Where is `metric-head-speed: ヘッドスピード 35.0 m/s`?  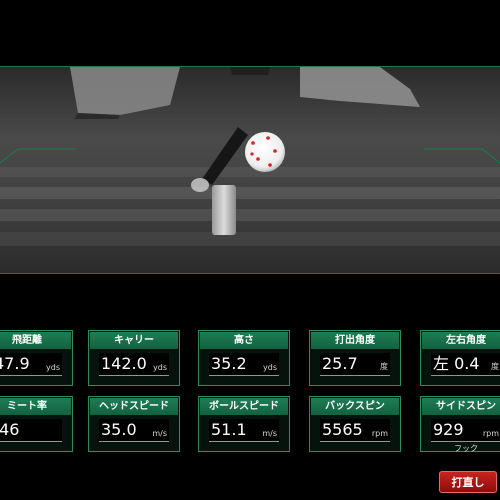 metric-head-speed: ヘッドスピード 35.0 m/s is located at coordinates (134, 424).